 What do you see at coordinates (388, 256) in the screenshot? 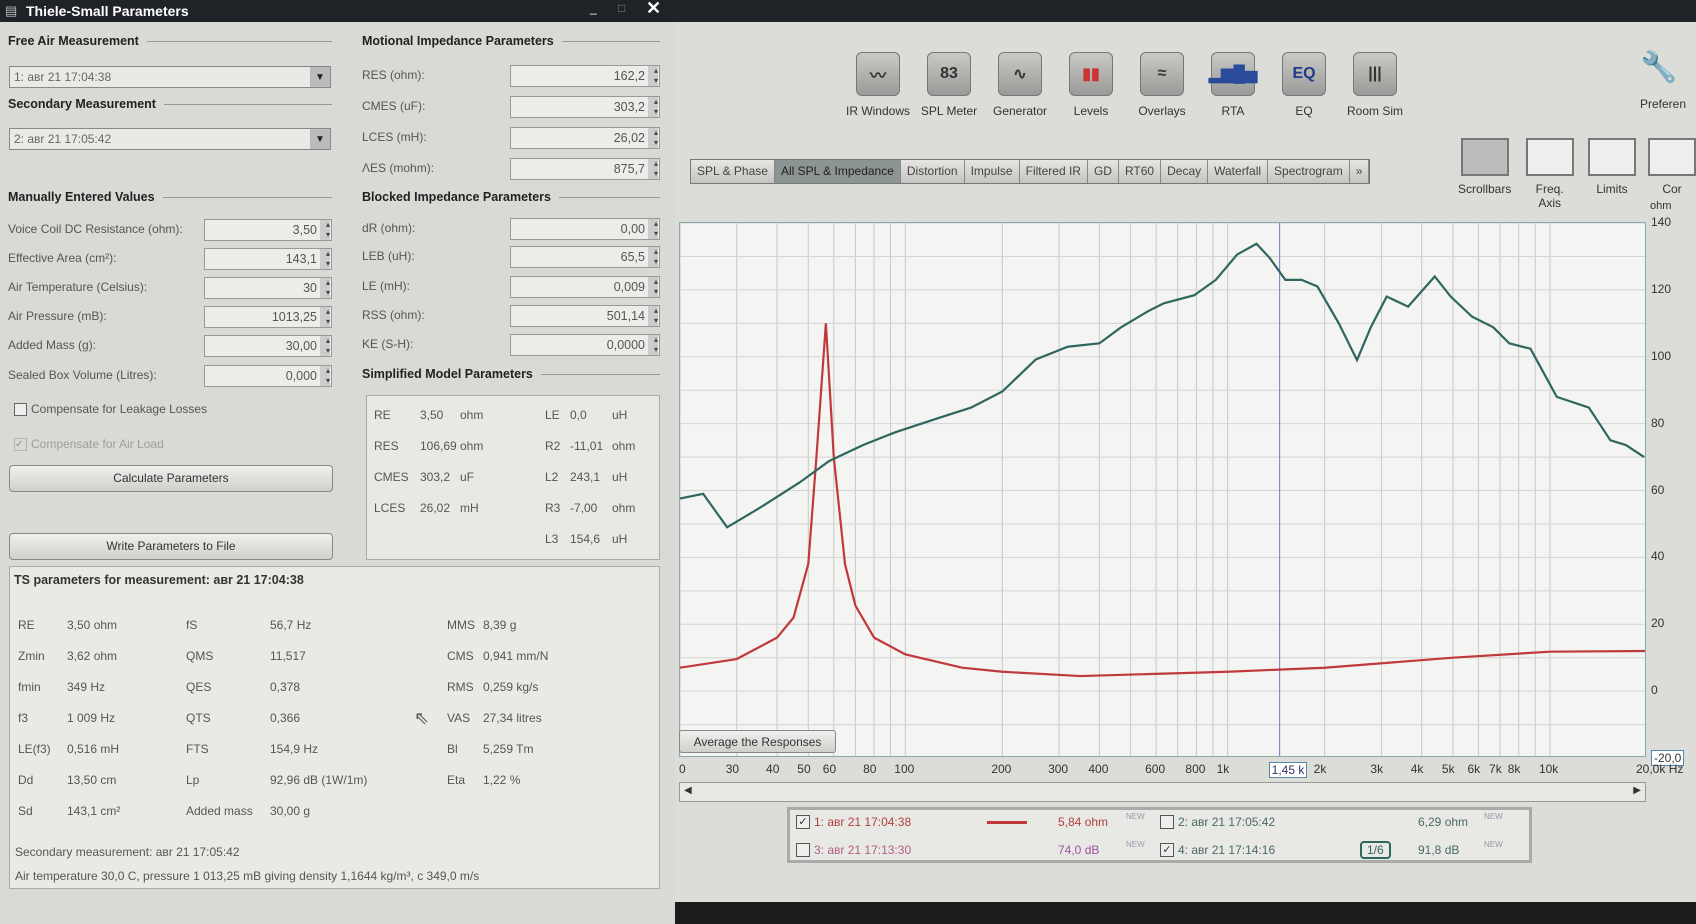
I see `blocked-label: LEB (uH):` at bounding box center [388, 256].